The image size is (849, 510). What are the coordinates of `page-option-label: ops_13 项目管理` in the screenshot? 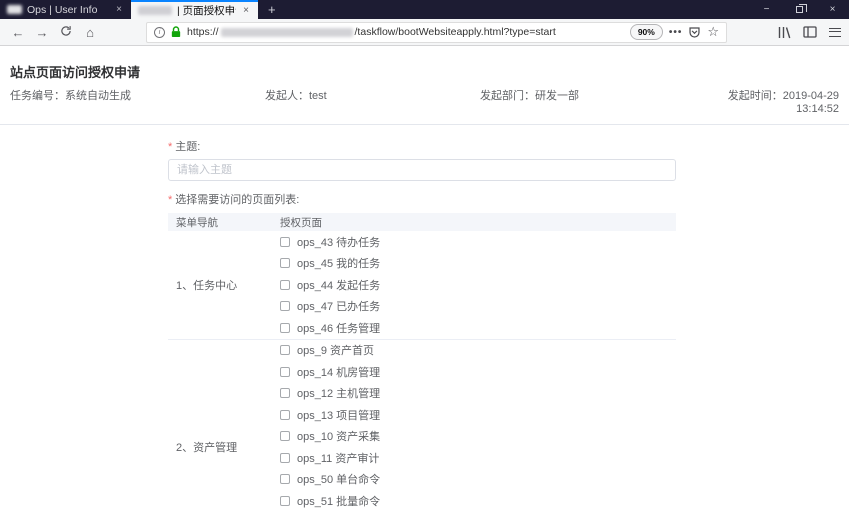 It's located at (339, 415).